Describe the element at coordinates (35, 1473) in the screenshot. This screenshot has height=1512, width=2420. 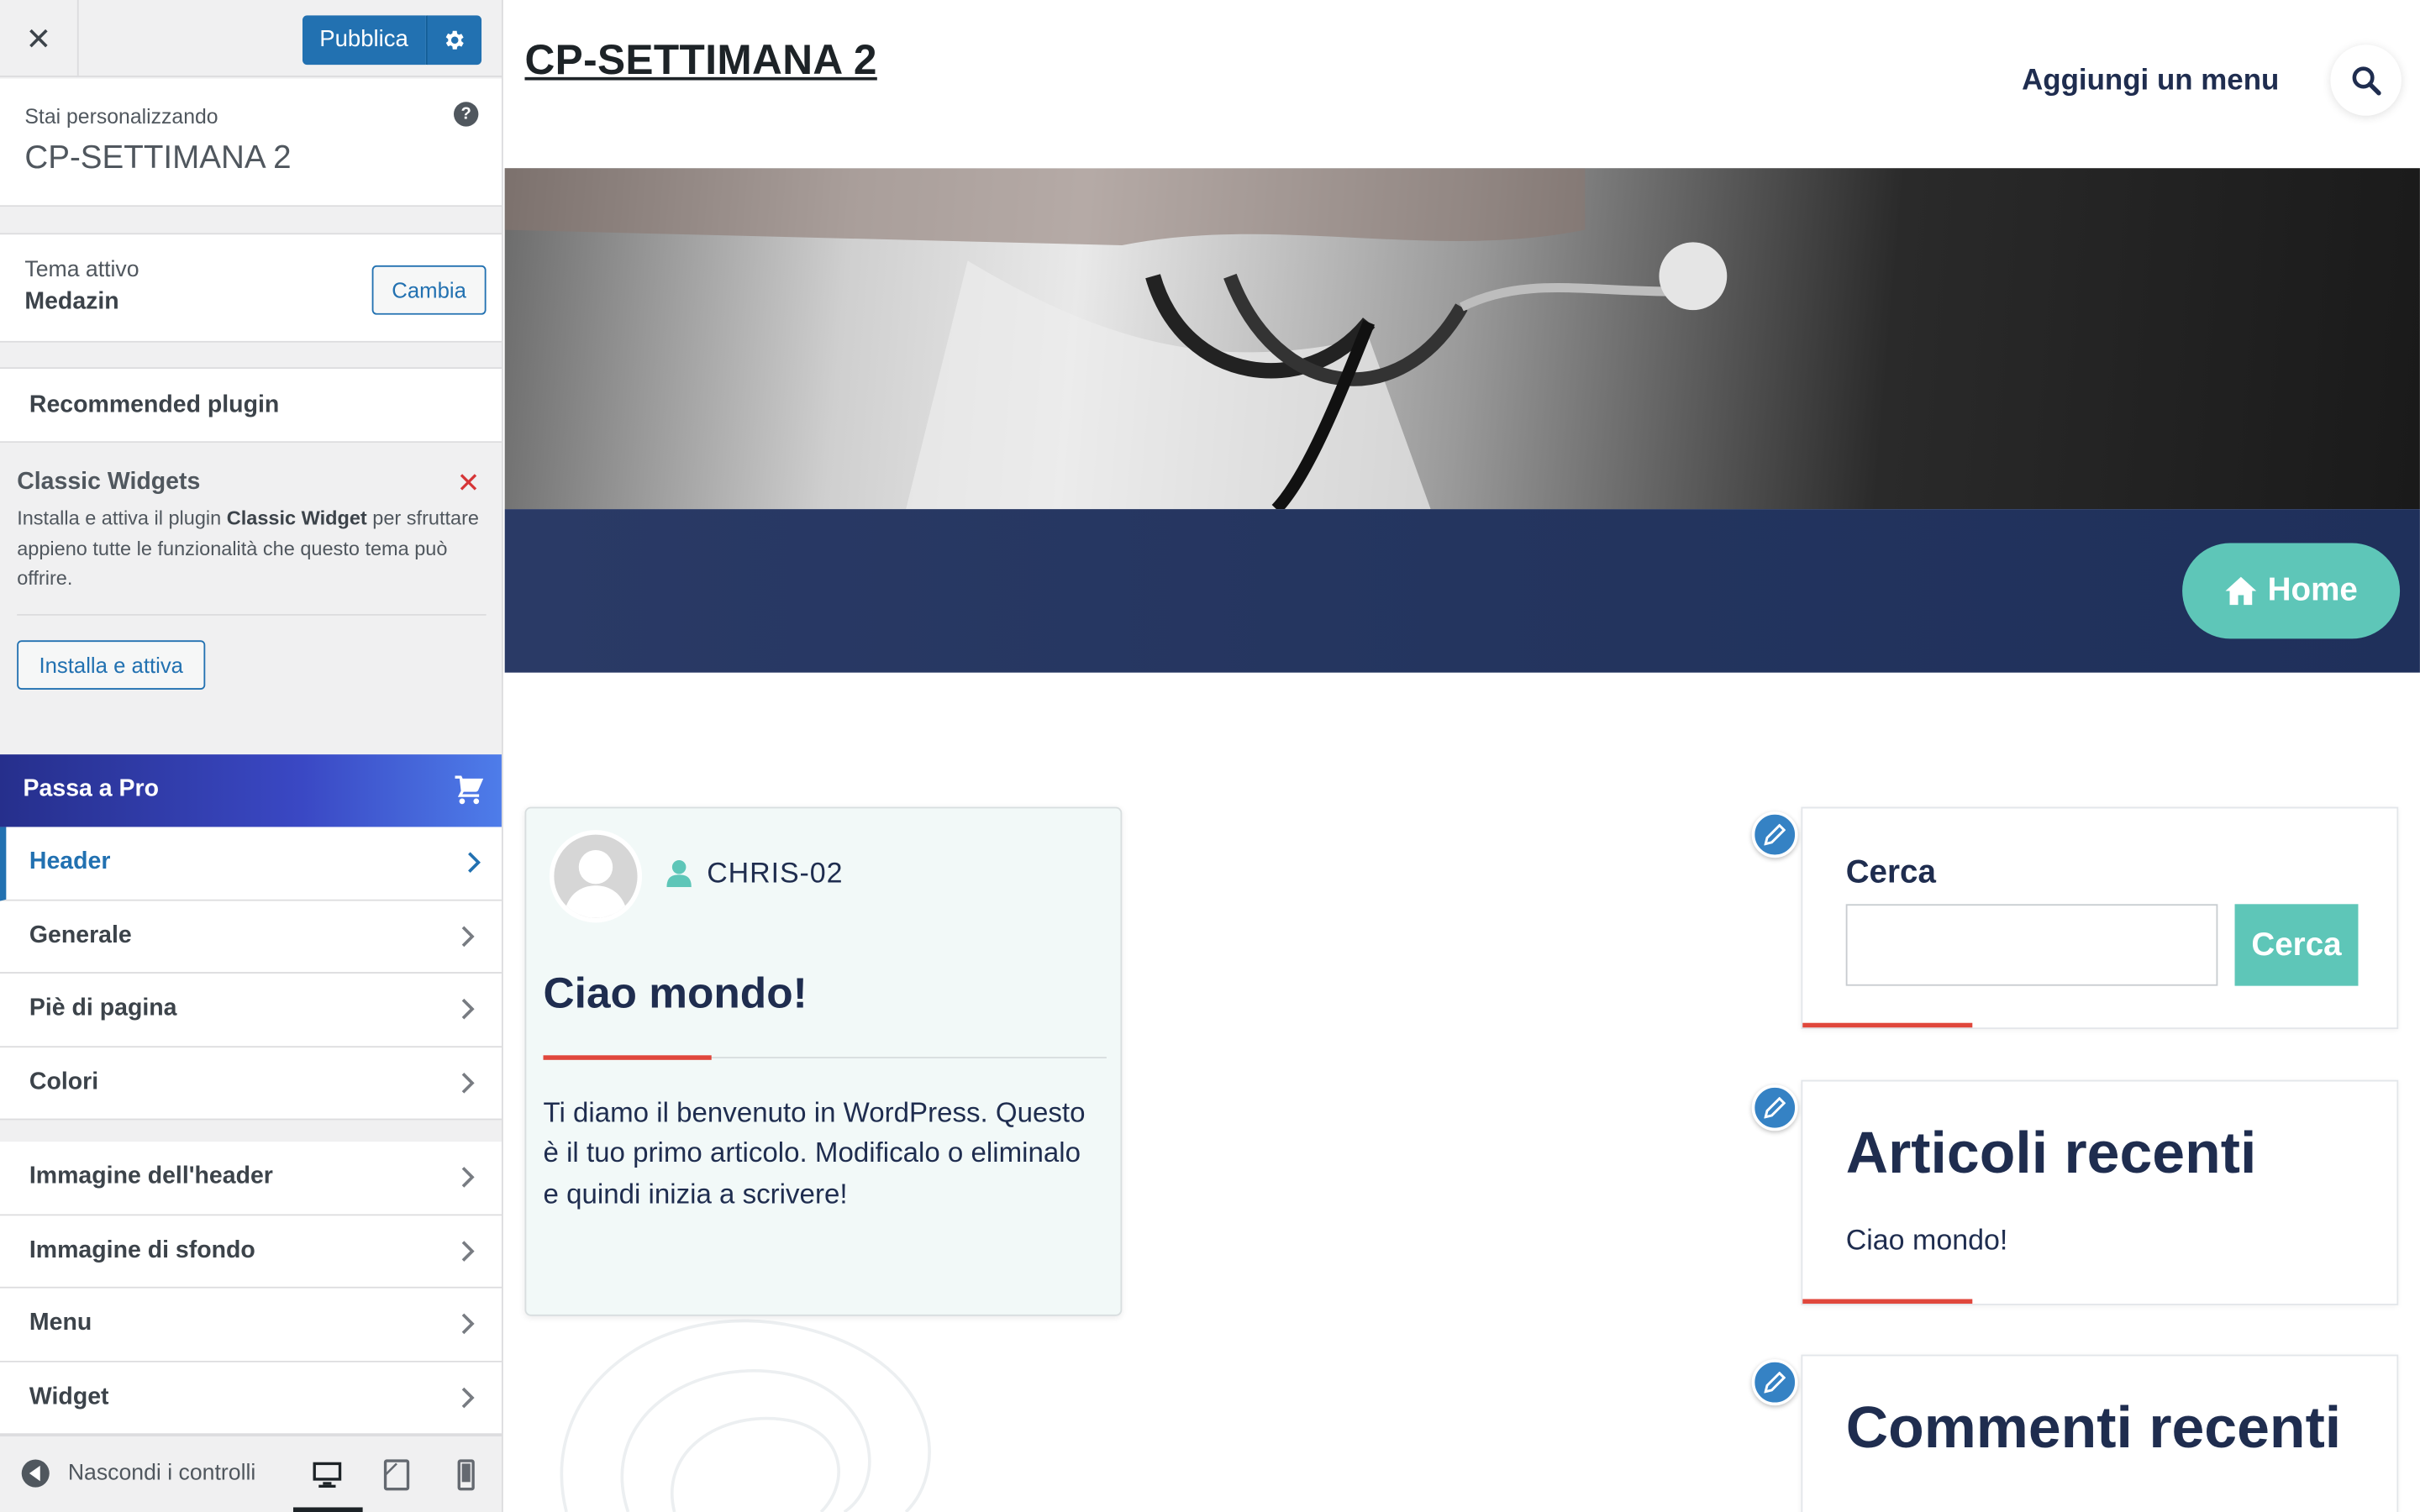
I see `collapse-arrow-icon` at that location.